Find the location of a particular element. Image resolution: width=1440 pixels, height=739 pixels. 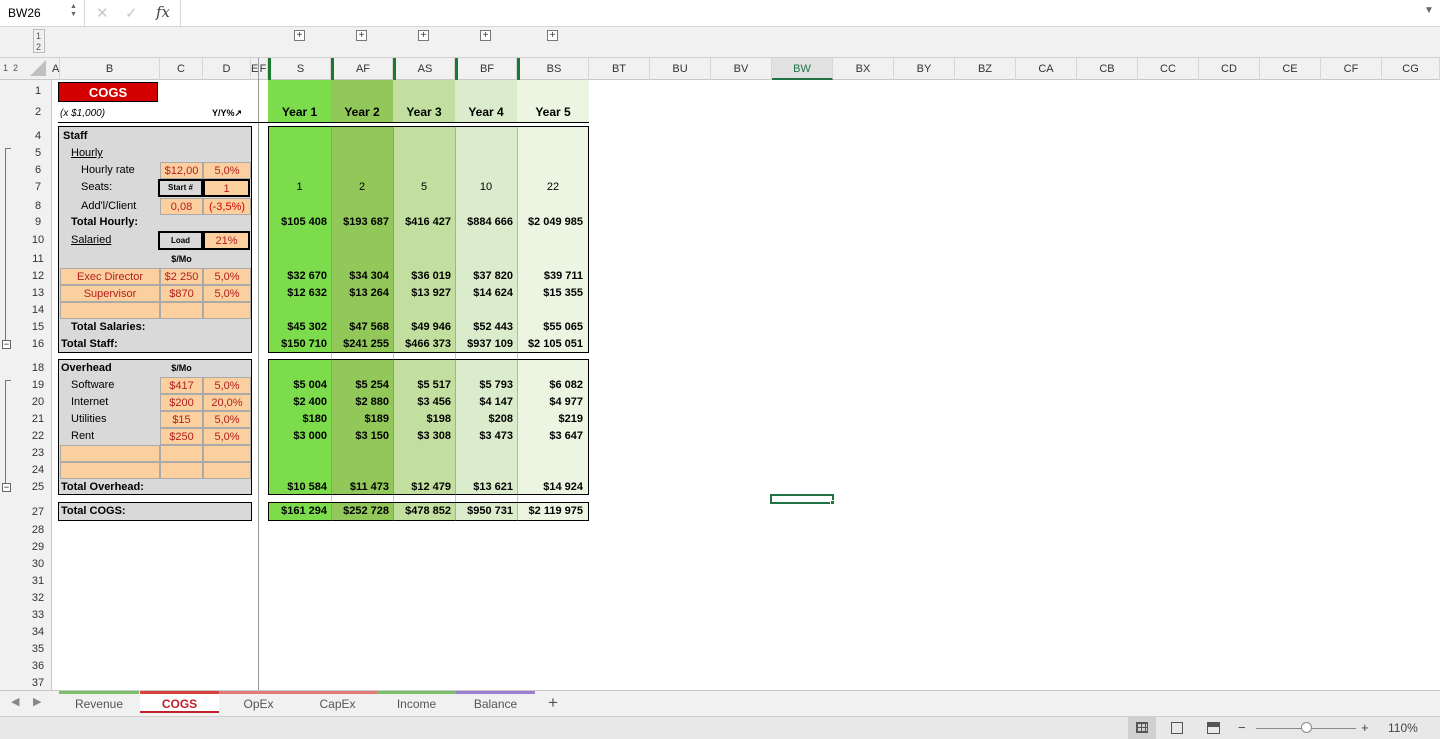

row-header: 28 is located at coordinates (38, 530).